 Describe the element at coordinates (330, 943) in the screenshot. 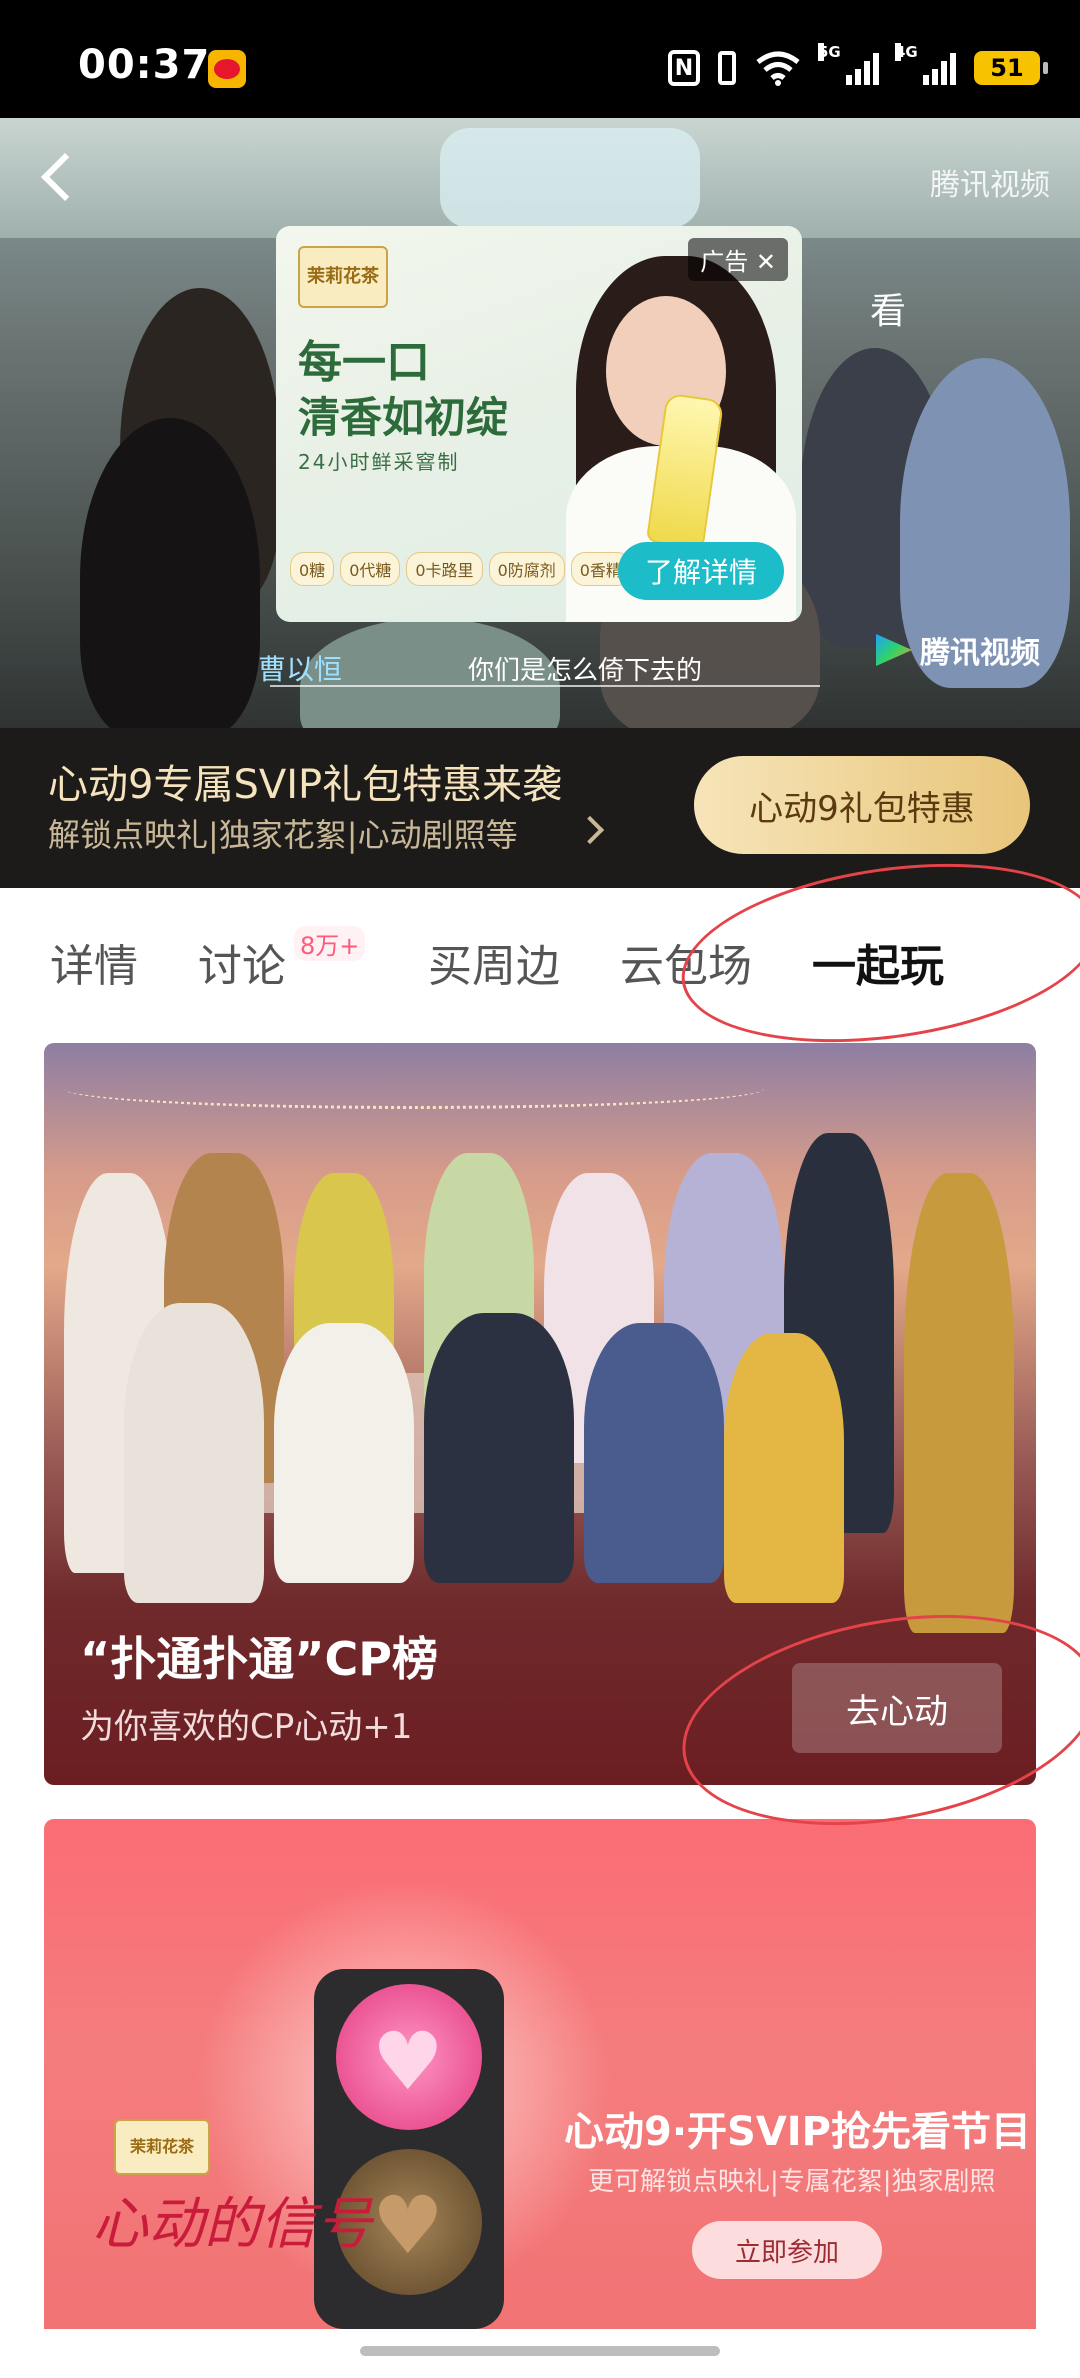

I see `discussion-count-badge: 8万+` at that location.